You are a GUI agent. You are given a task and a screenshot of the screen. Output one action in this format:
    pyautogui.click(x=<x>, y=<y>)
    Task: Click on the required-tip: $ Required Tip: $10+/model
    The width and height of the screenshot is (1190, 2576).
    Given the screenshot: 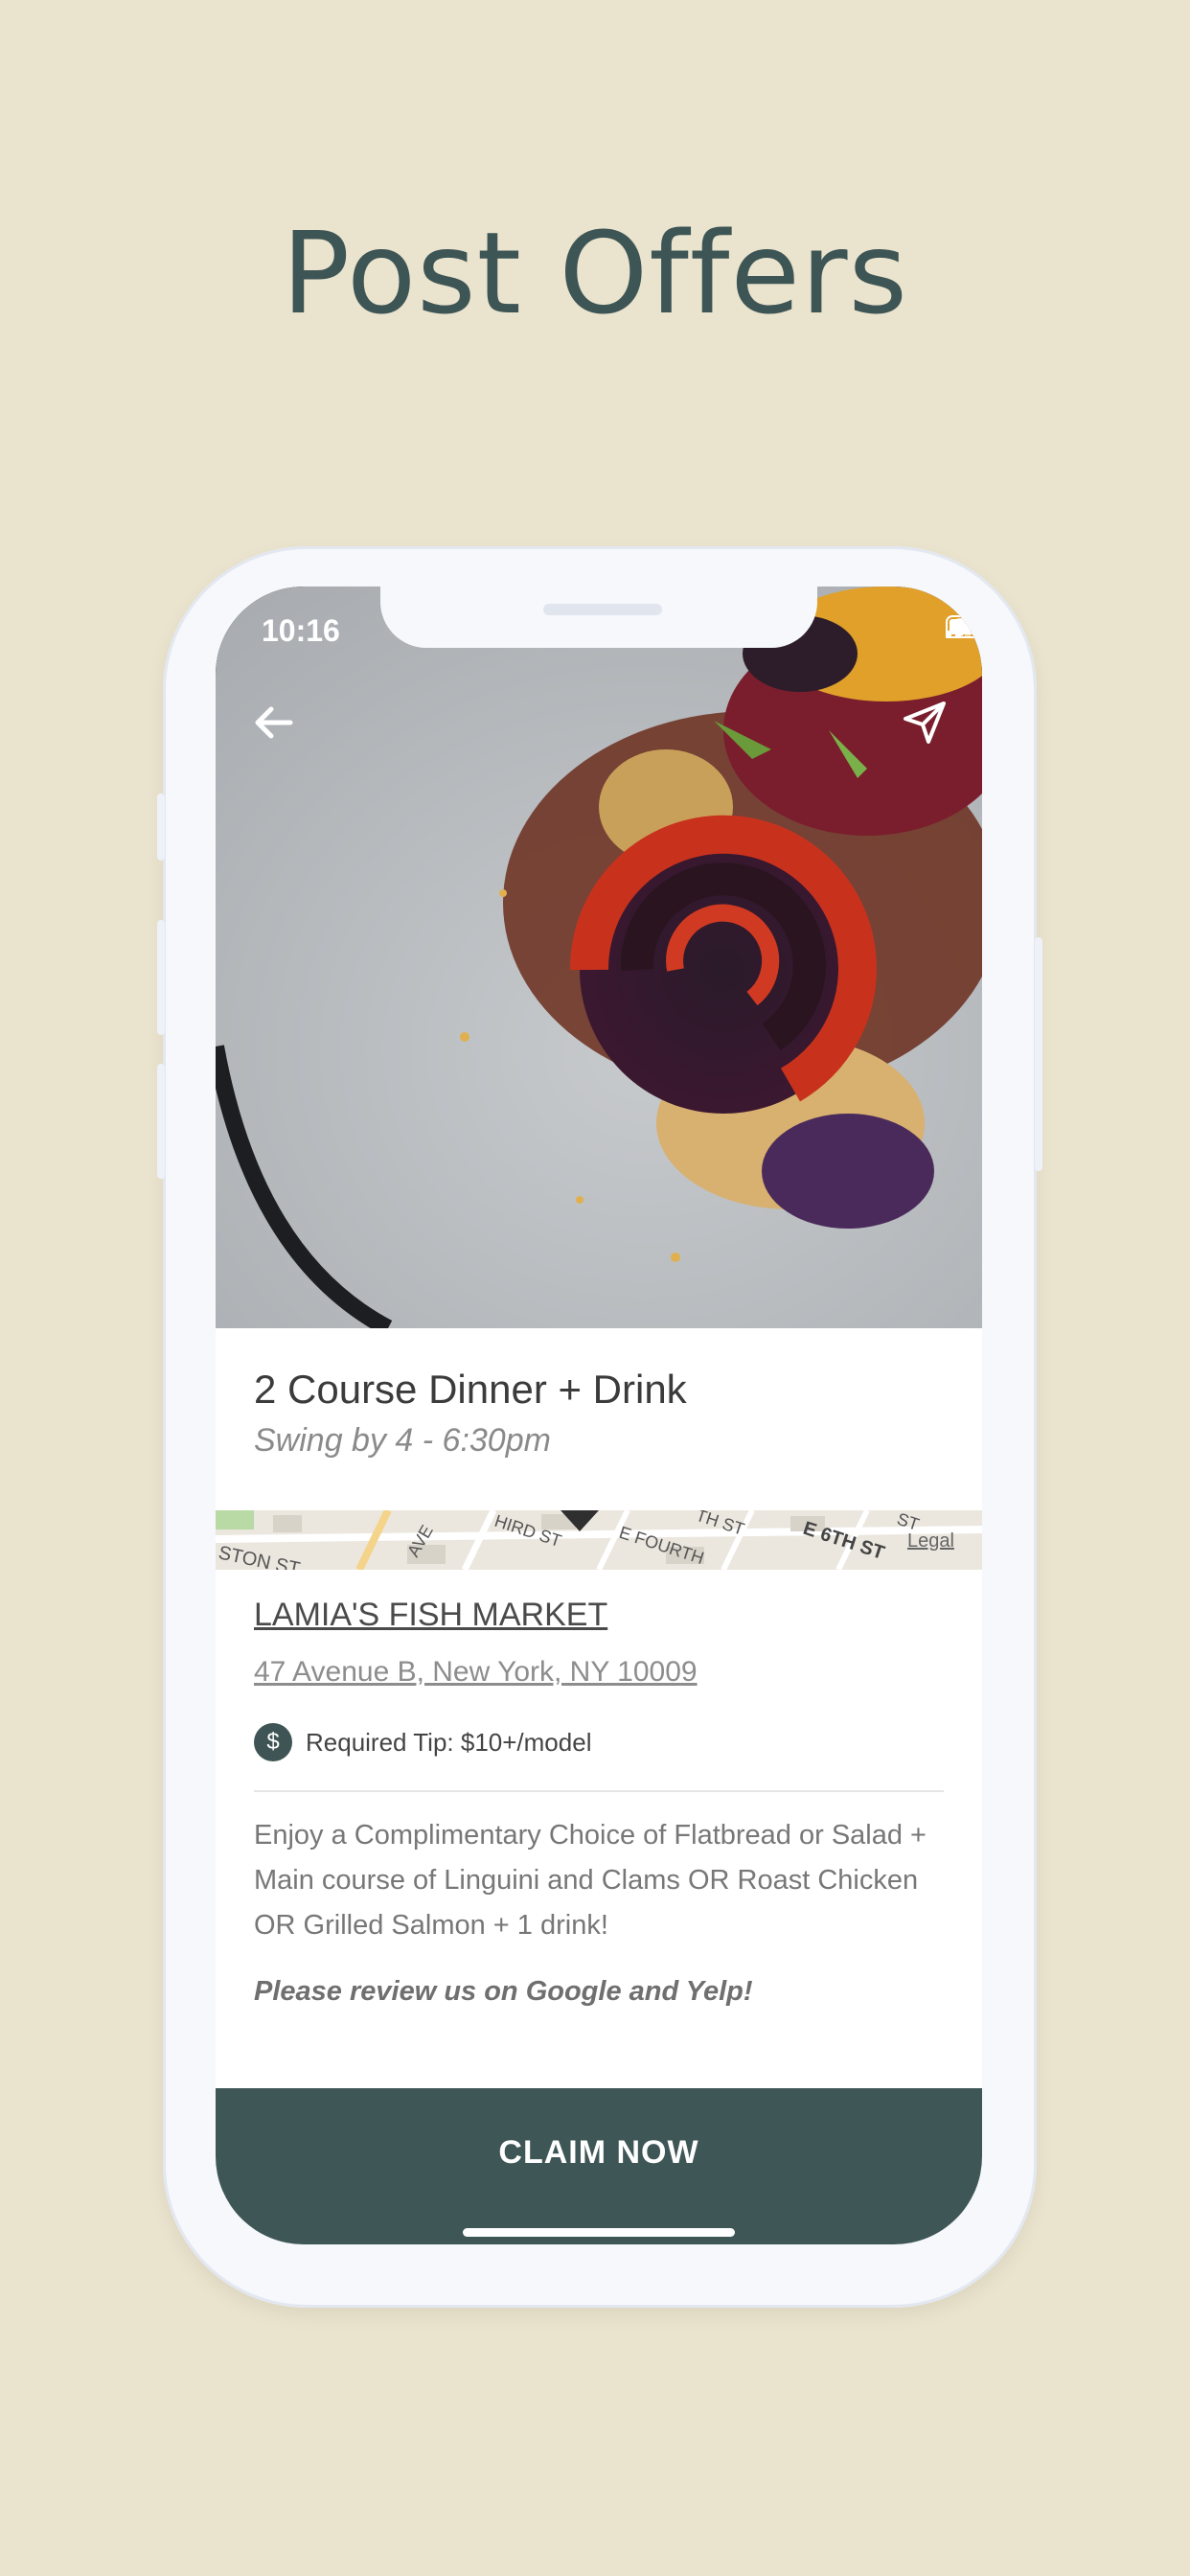 What is the action you would take?
    pyautogui.click(x=422, y=1742)
    